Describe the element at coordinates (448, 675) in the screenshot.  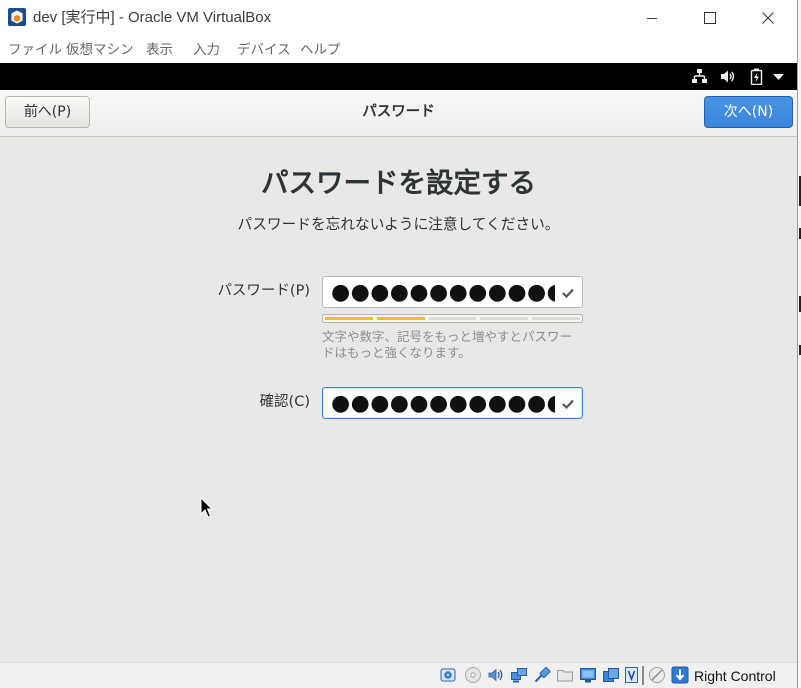
I see `hard-disk-icon` at that location.